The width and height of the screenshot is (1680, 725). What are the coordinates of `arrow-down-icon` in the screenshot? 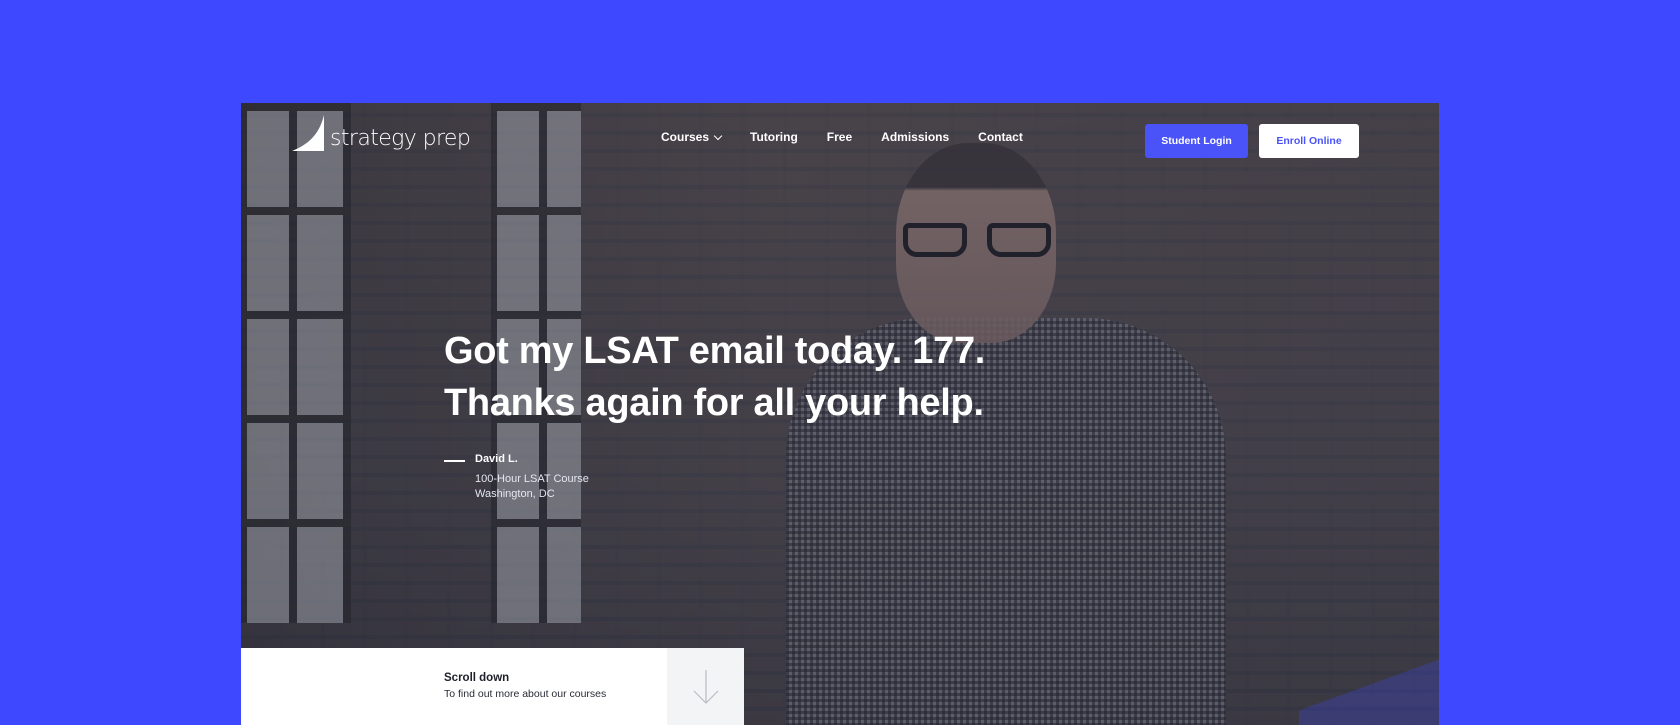 It's located at (705, 686).